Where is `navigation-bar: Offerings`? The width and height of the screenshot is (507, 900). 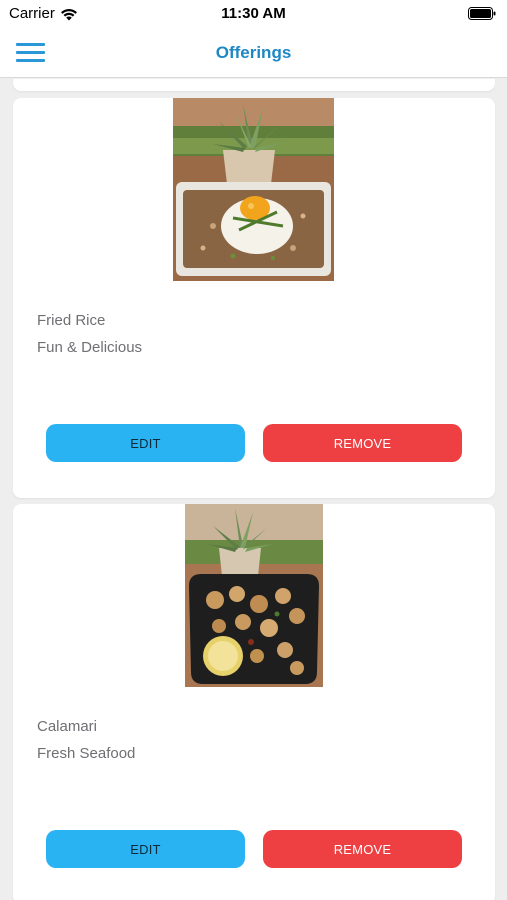 navigation-bar: Offerings is located at coordinates (253, 54).